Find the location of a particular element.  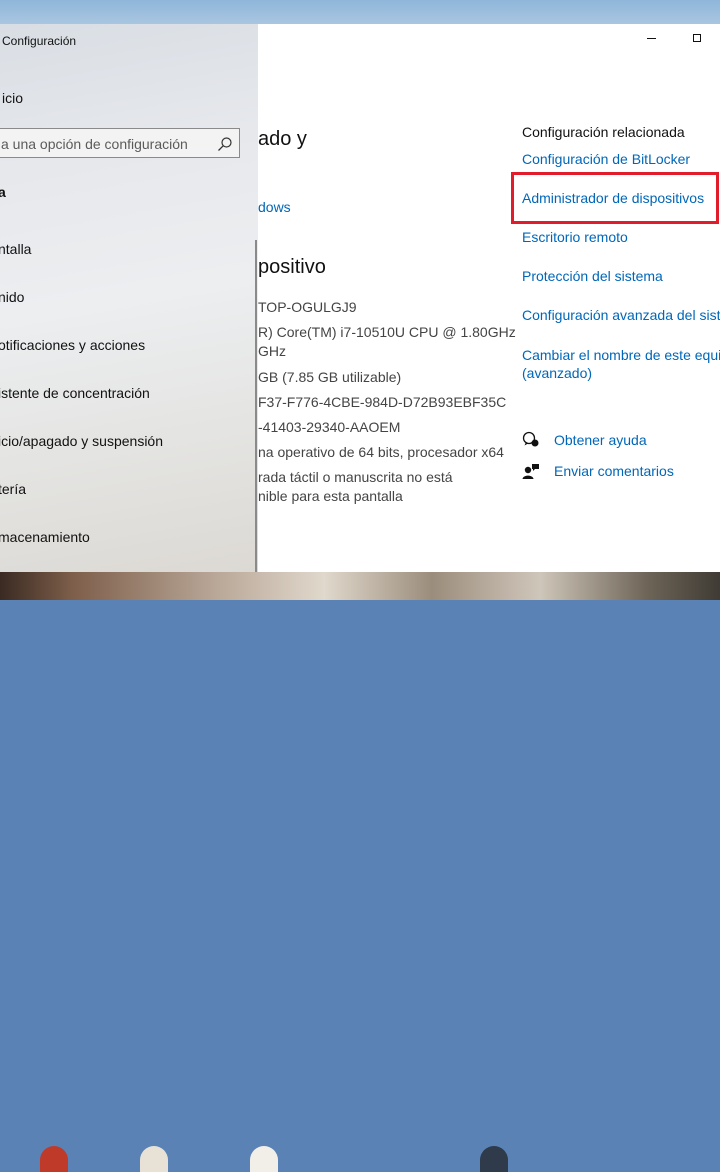

sidebar-section-title: a is located at coordinates (3, 192).